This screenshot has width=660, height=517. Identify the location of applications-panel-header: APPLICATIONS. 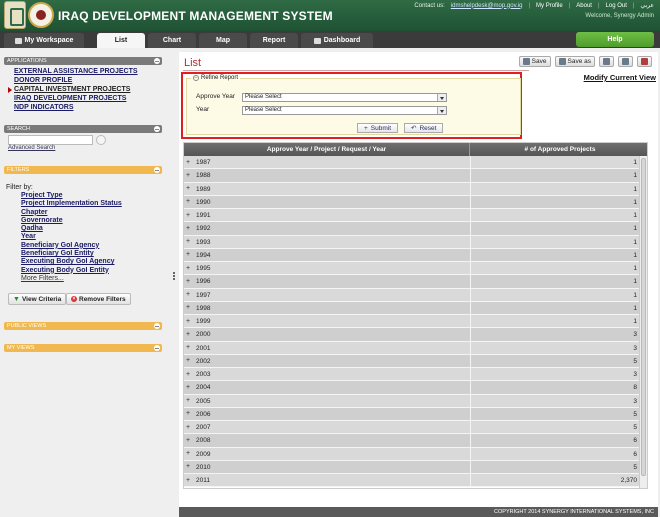
(83, 61).